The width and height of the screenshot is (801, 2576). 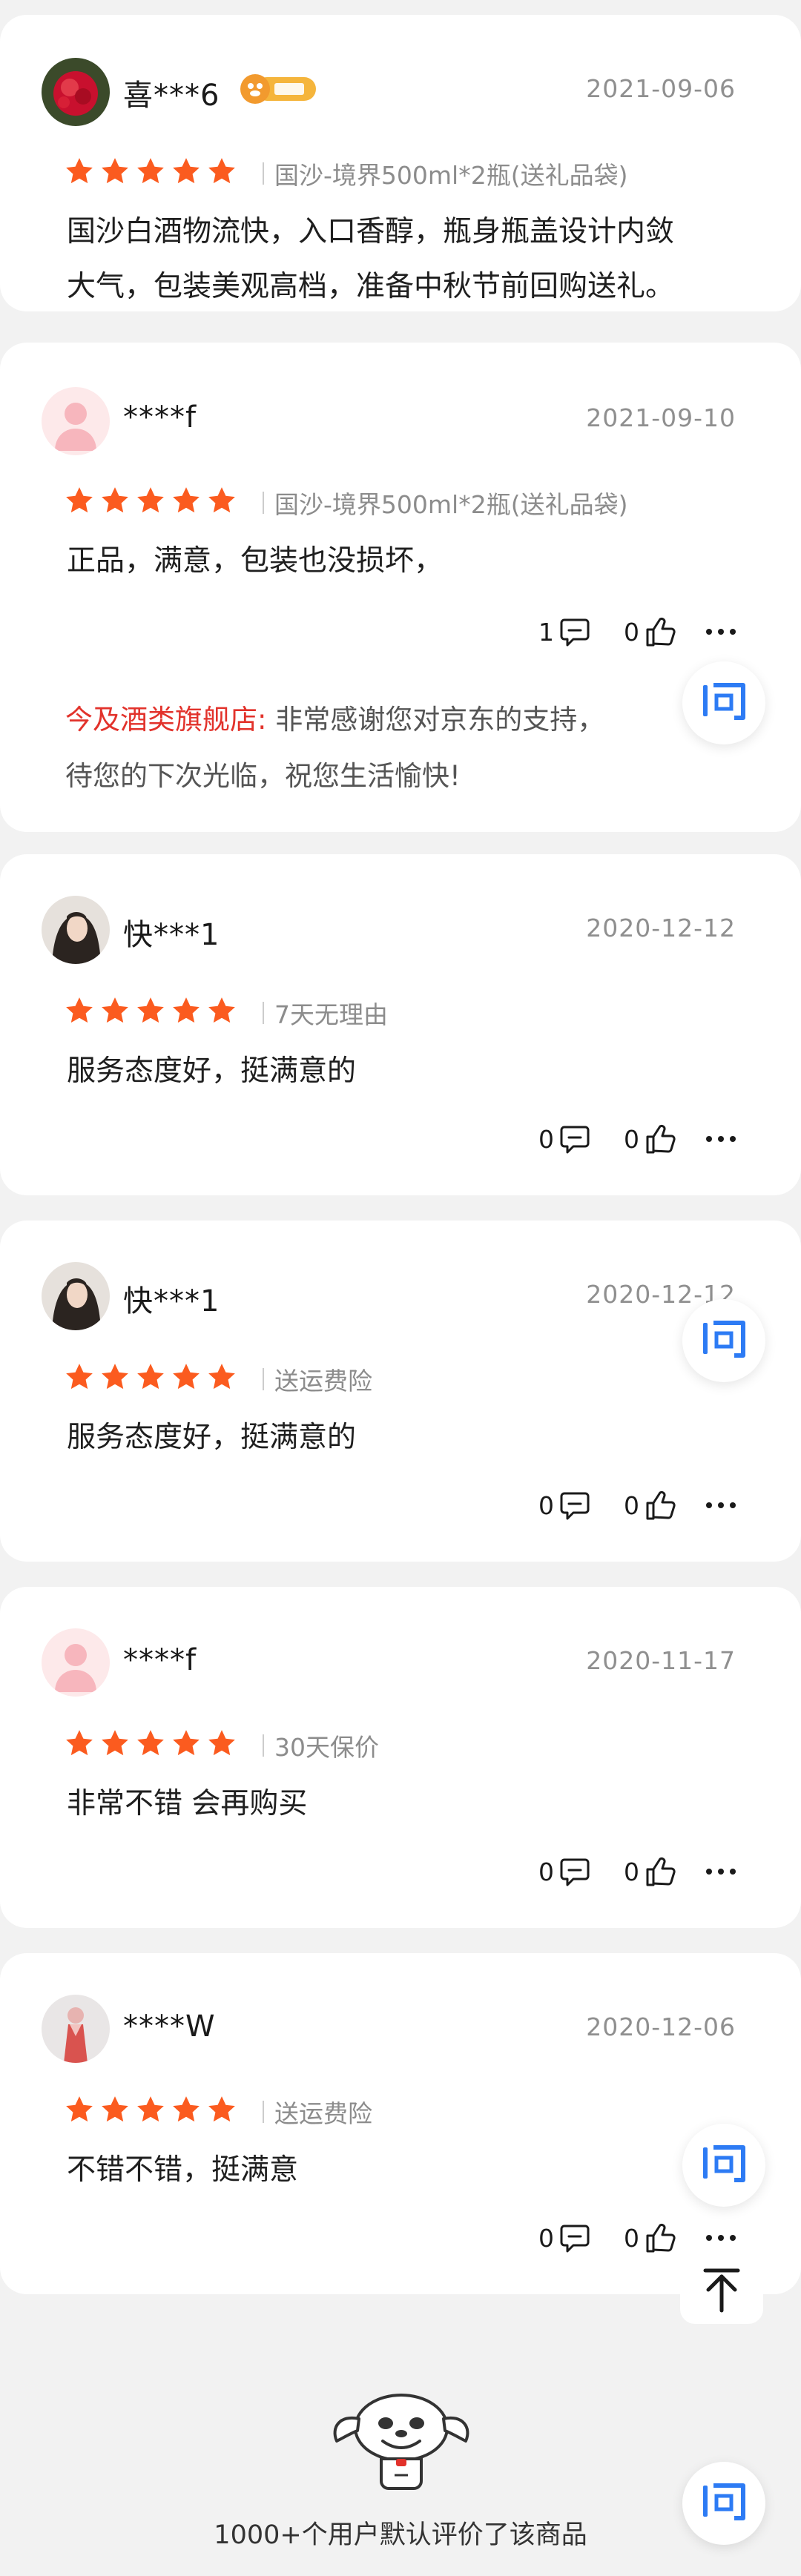 I want to click on review-date: 2021-09-06, so click(x=661, y=88).